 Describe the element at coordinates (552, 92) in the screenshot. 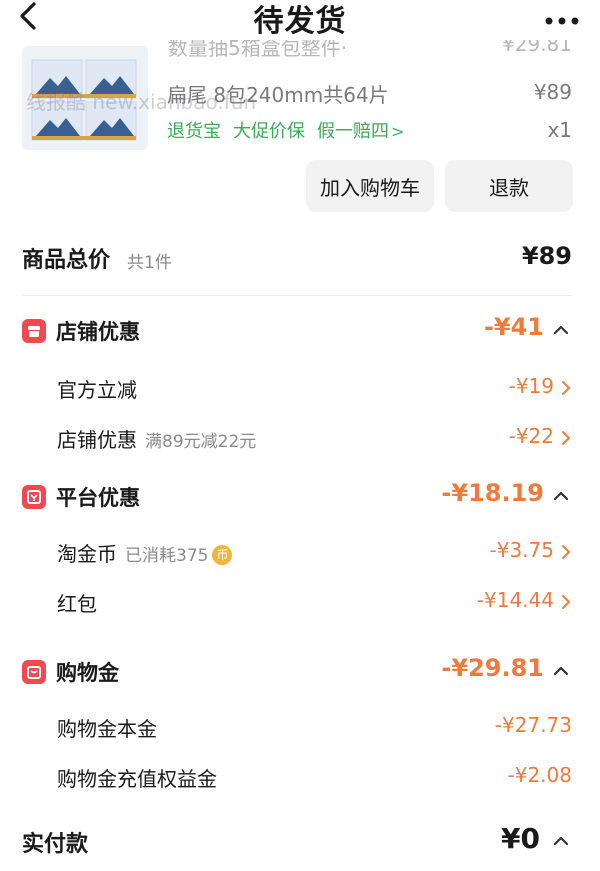

I see `product-price: ¥89` at that location.